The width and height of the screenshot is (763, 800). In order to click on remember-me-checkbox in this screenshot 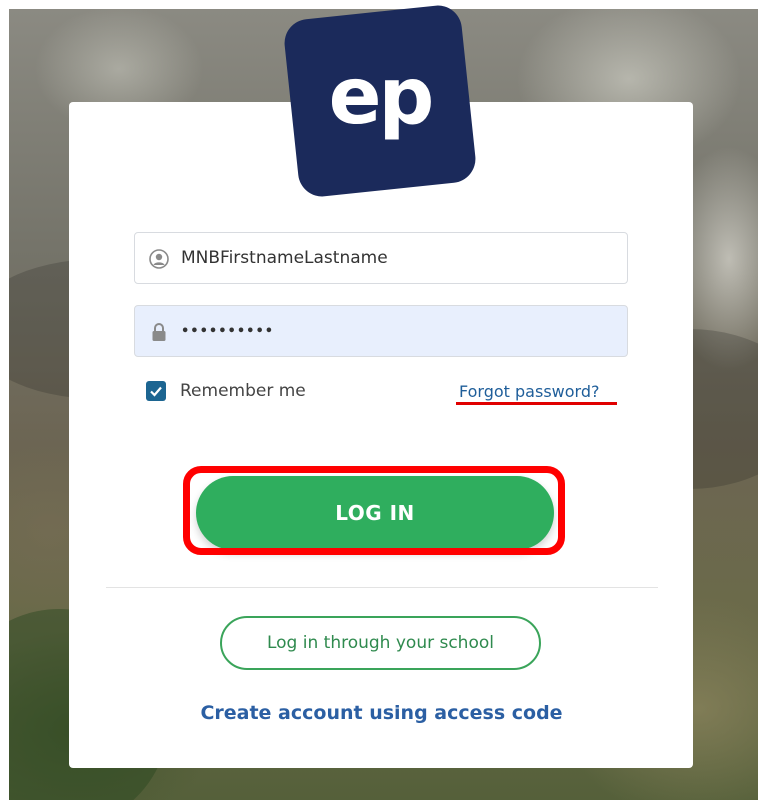, I will do `click(156, 391)`.